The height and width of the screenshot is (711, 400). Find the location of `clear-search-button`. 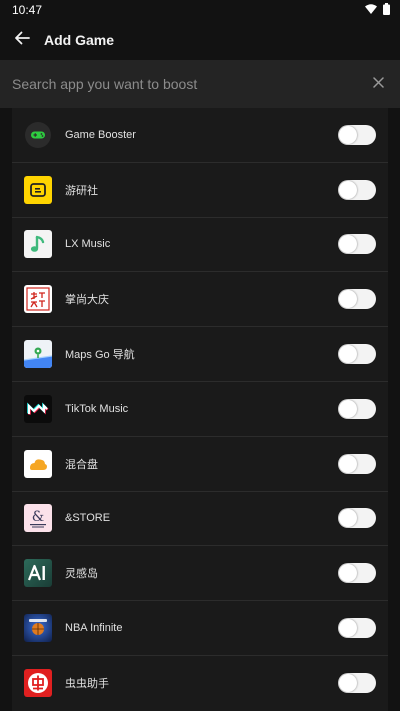

clear-search-button is located at coordinates (378, 84).